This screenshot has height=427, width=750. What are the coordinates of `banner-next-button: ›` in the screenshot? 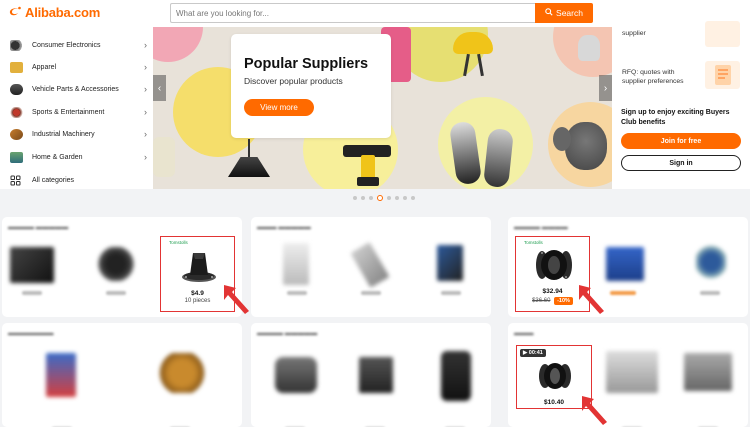 It's located at (605, 88).